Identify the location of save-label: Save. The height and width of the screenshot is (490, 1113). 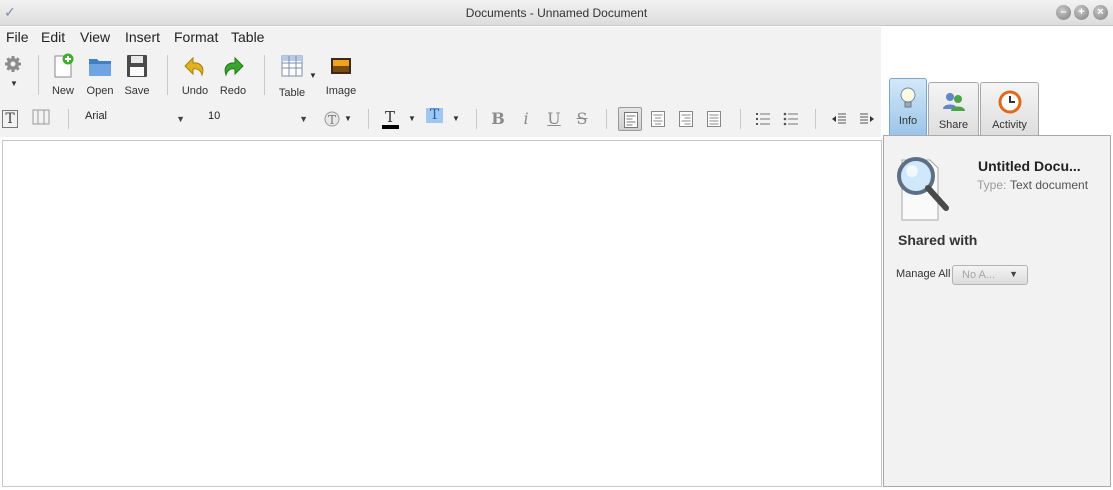
(137, 91).